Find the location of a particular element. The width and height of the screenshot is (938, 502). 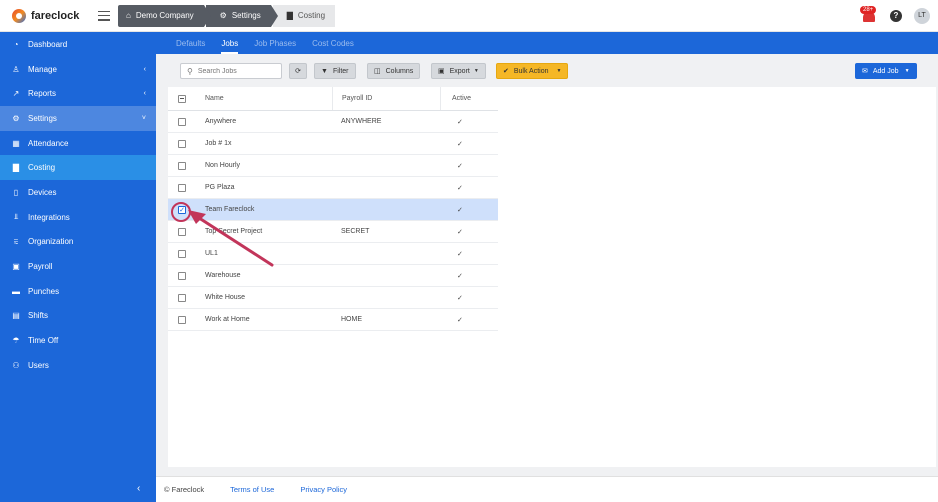

sidebar-item-shifts: ▤ Shifts is located at coordinates (78, 316).